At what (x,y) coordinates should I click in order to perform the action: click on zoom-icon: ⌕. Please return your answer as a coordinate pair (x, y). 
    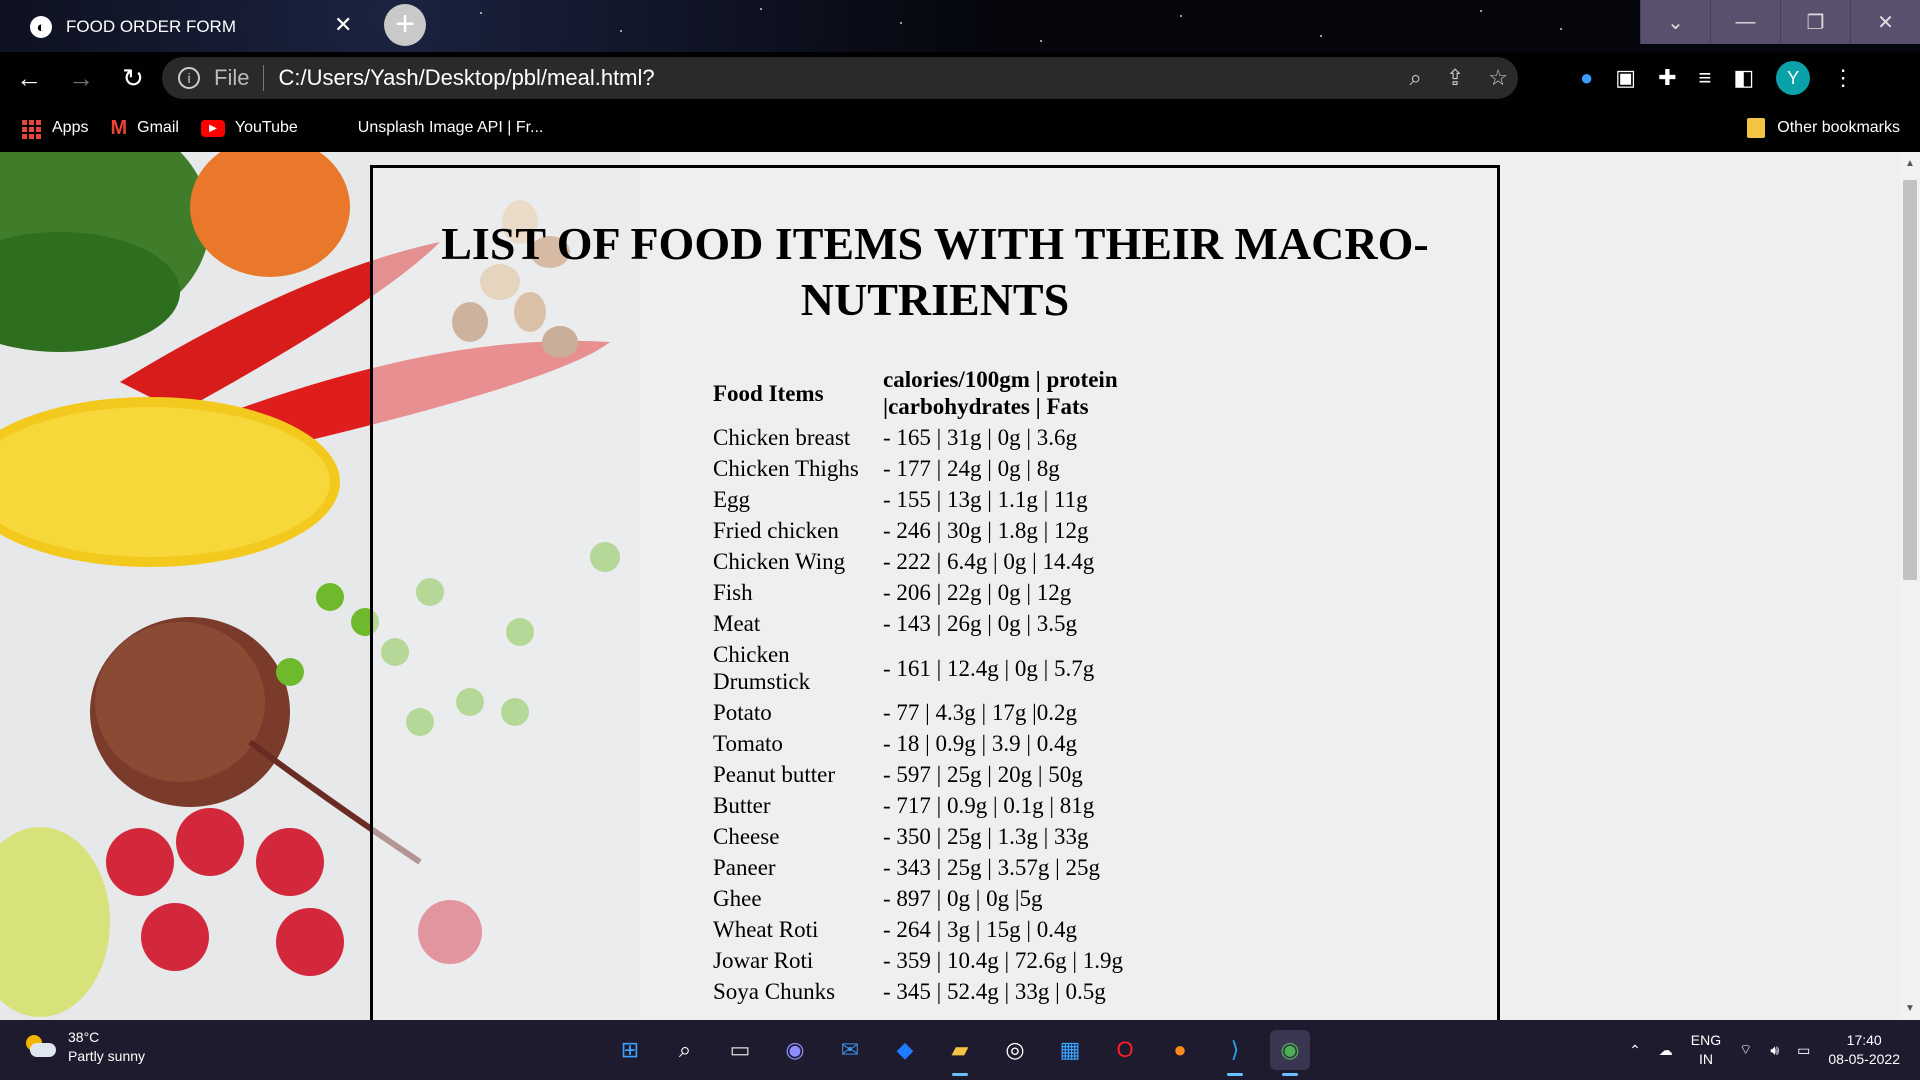
    Looking at the image, I should click on (1416, 78).